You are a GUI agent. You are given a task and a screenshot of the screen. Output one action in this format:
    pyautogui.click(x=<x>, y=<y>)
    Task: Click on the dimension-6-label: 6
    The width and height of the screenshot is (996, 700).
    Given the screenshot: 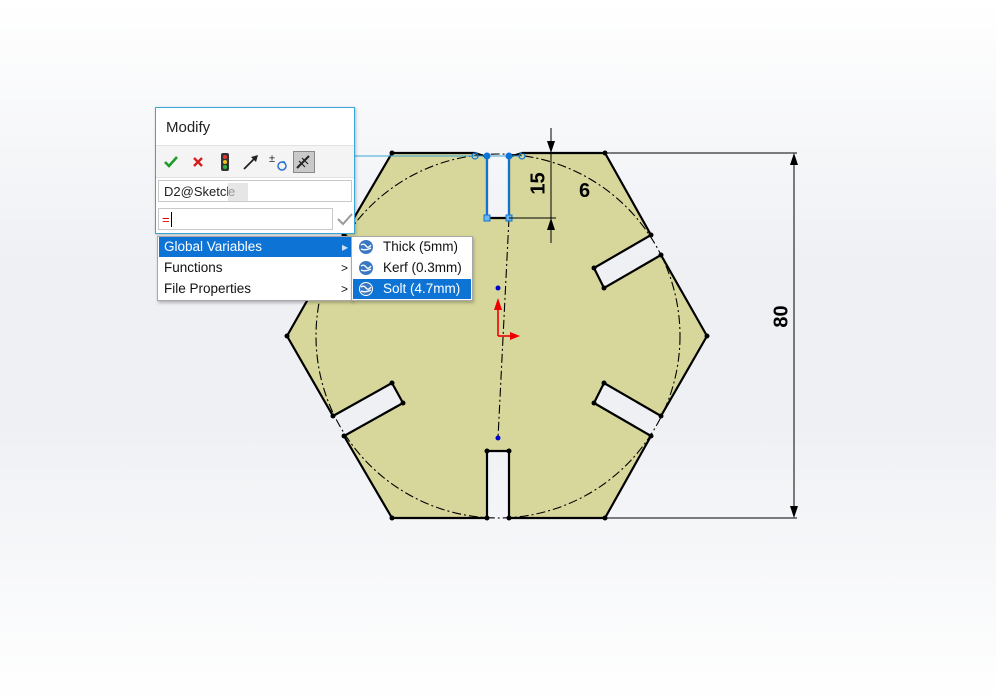 What is the action you would take?
    pyautogui.click(x=584, y=191)
    